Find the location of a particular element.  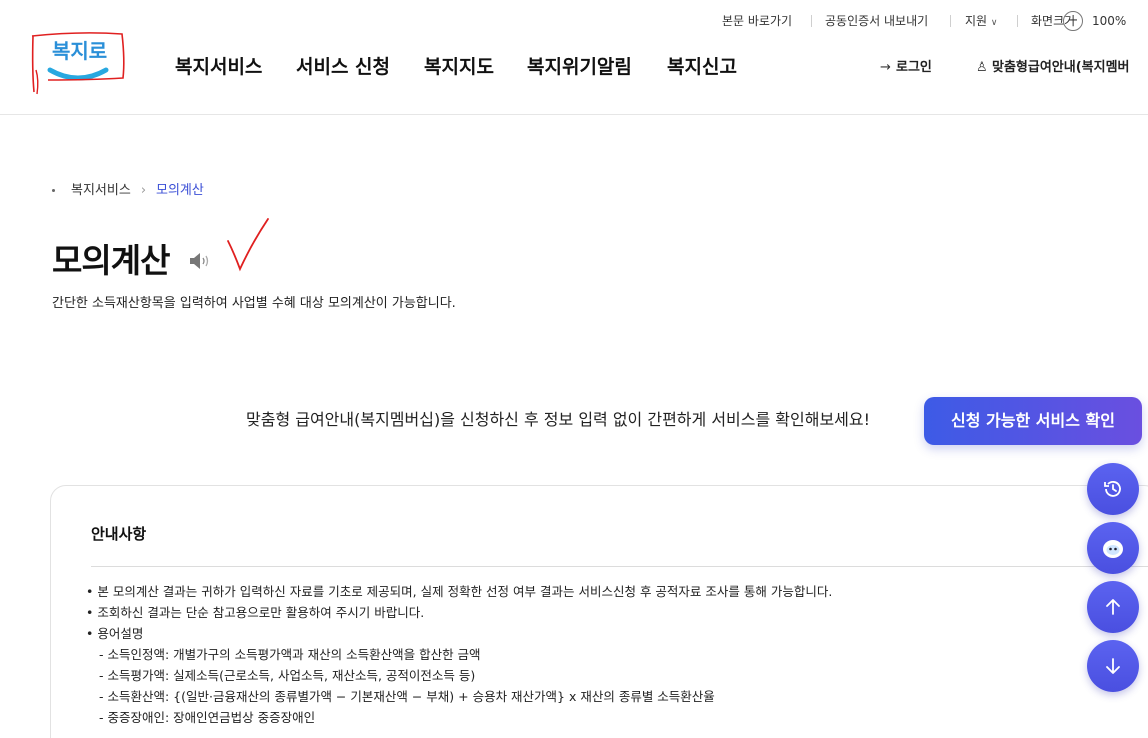

red-checkmark-annotation is located at coordinates (248, 245).